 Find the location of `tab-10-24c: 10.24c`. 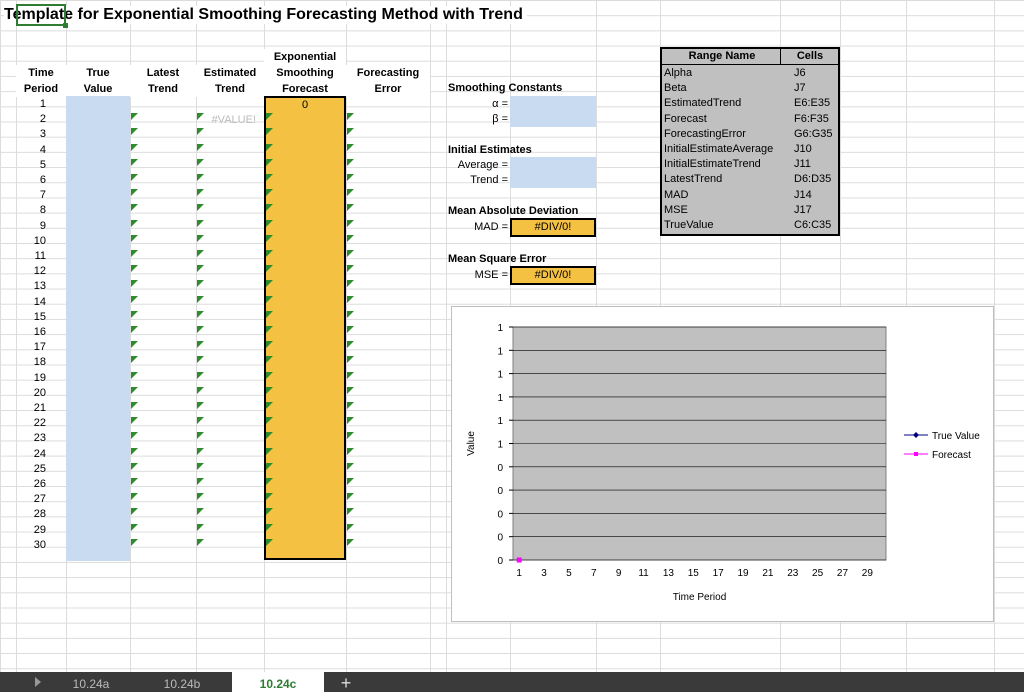

tab-10-24c: 10.24c is located at coordinates (278, 682).